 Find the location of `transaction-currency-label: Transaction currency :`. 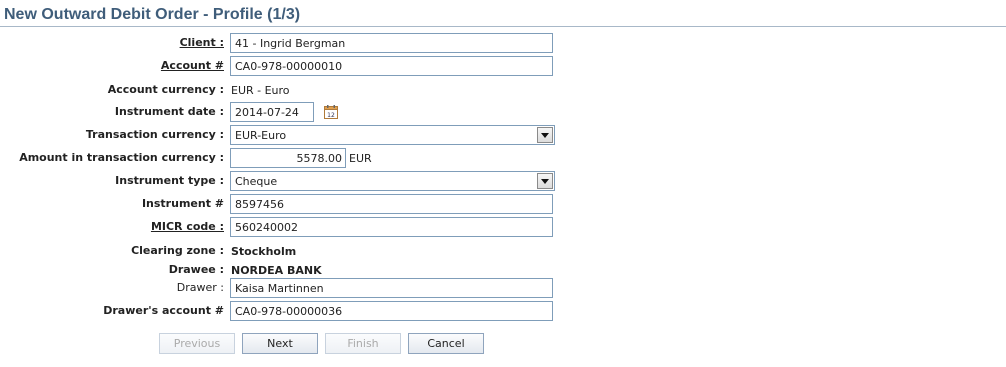

transaction-currency-label: Transaction currency : is located at coordinates (154, 134).